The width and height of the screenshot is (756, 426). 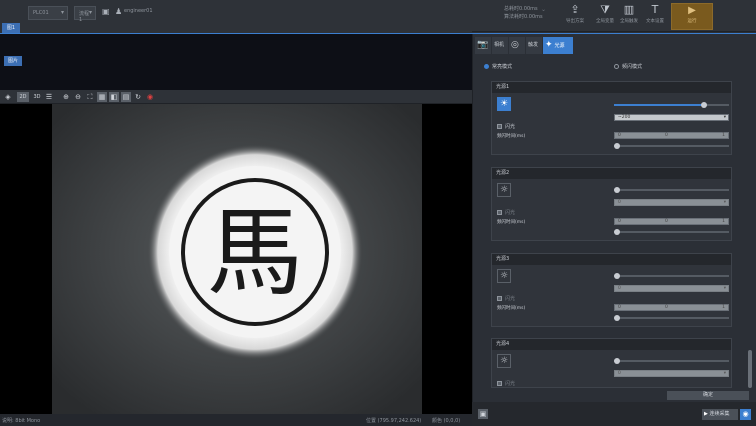 What do you see at coordinates (708, 395) in the screenshot?
I see `ok-button: 确定` at bounding box center [708, 395].